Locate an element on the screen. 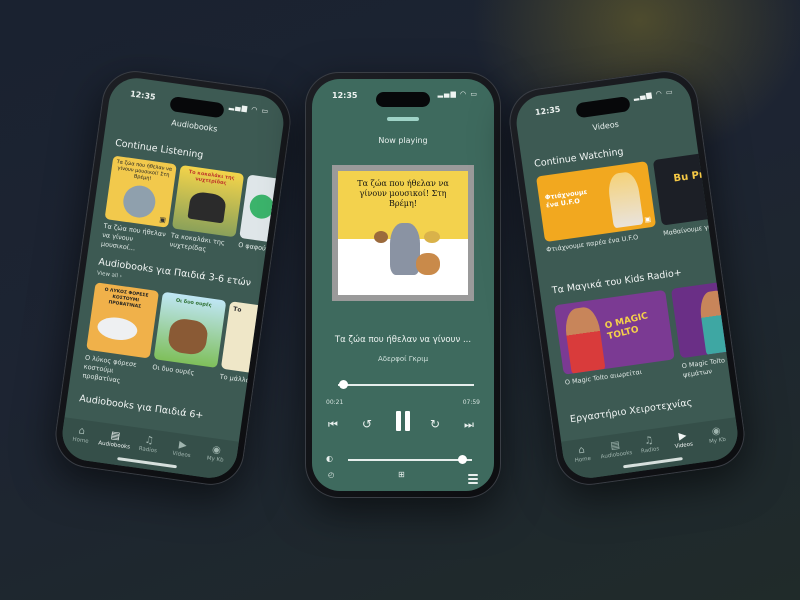  pause-button is located at coordinates (403, 421).